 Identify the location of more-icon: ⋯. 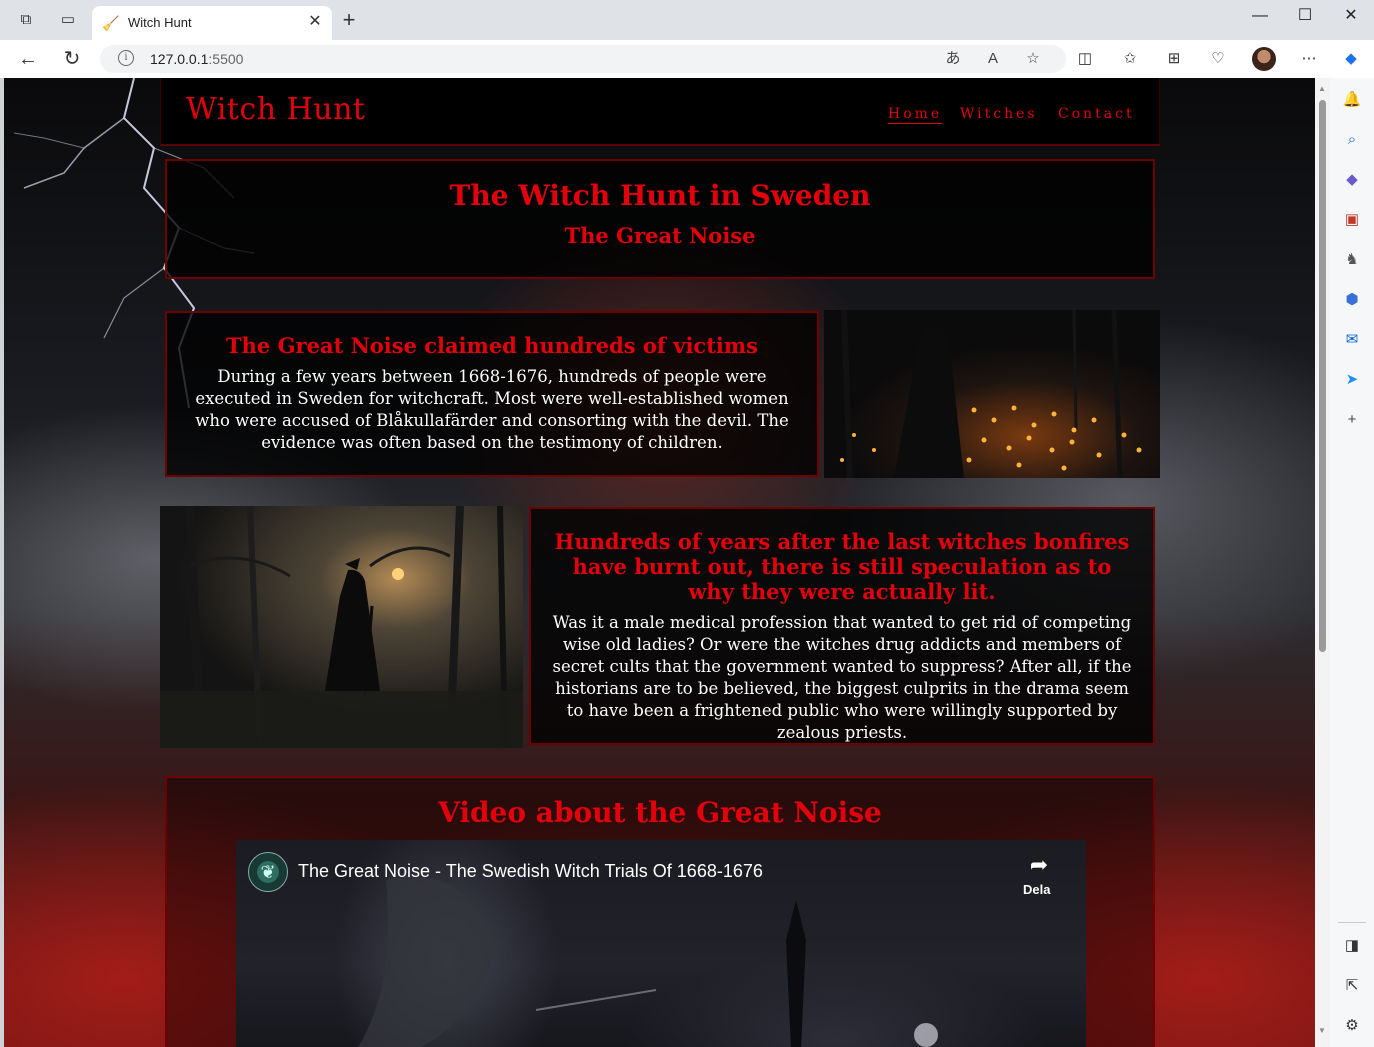
(1309, 59).